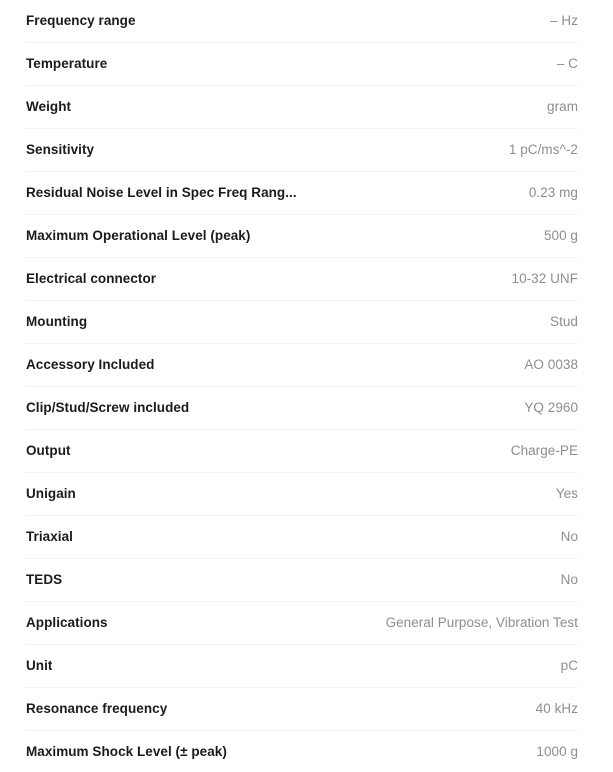 The image size is (613, 772). What do you see at coordinates (302, 451) in the screenshot?
I see `spec-row: Output Charge-PE` at bounding box center [302, 451].